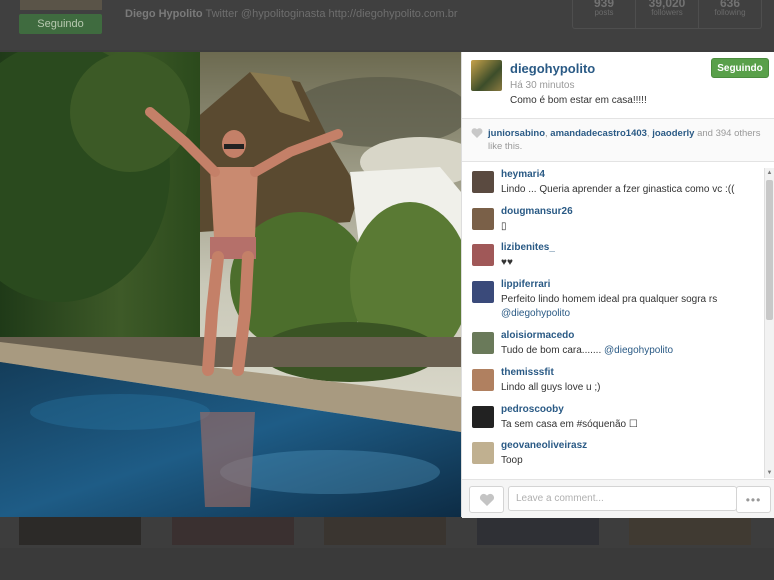  Describe the element at coordinates (537, 211) in the screenshot. I see `commenter-username: dougmansur26` at that location.